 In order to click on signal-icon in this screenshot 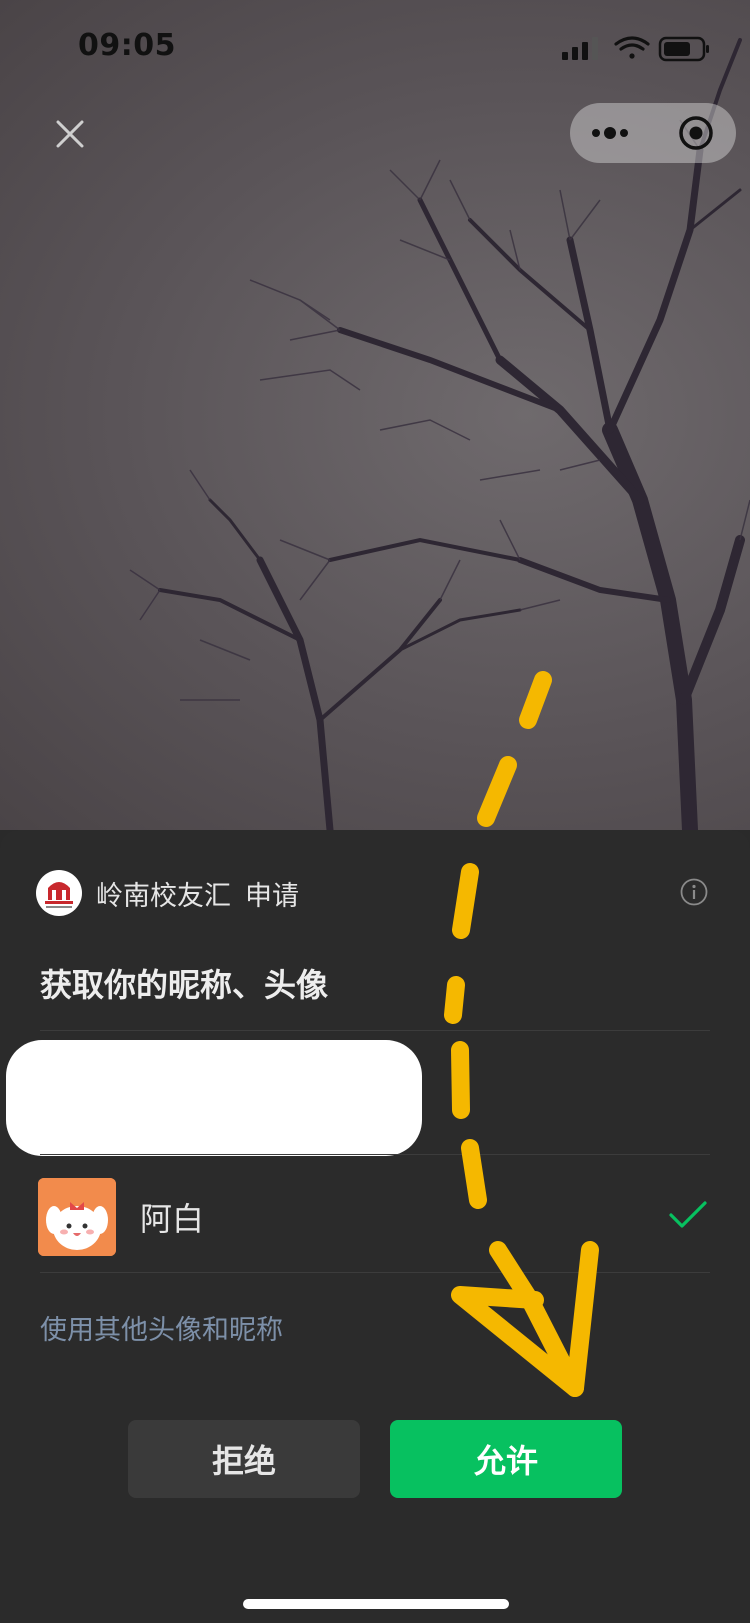, I will do `click(580, 48)`.